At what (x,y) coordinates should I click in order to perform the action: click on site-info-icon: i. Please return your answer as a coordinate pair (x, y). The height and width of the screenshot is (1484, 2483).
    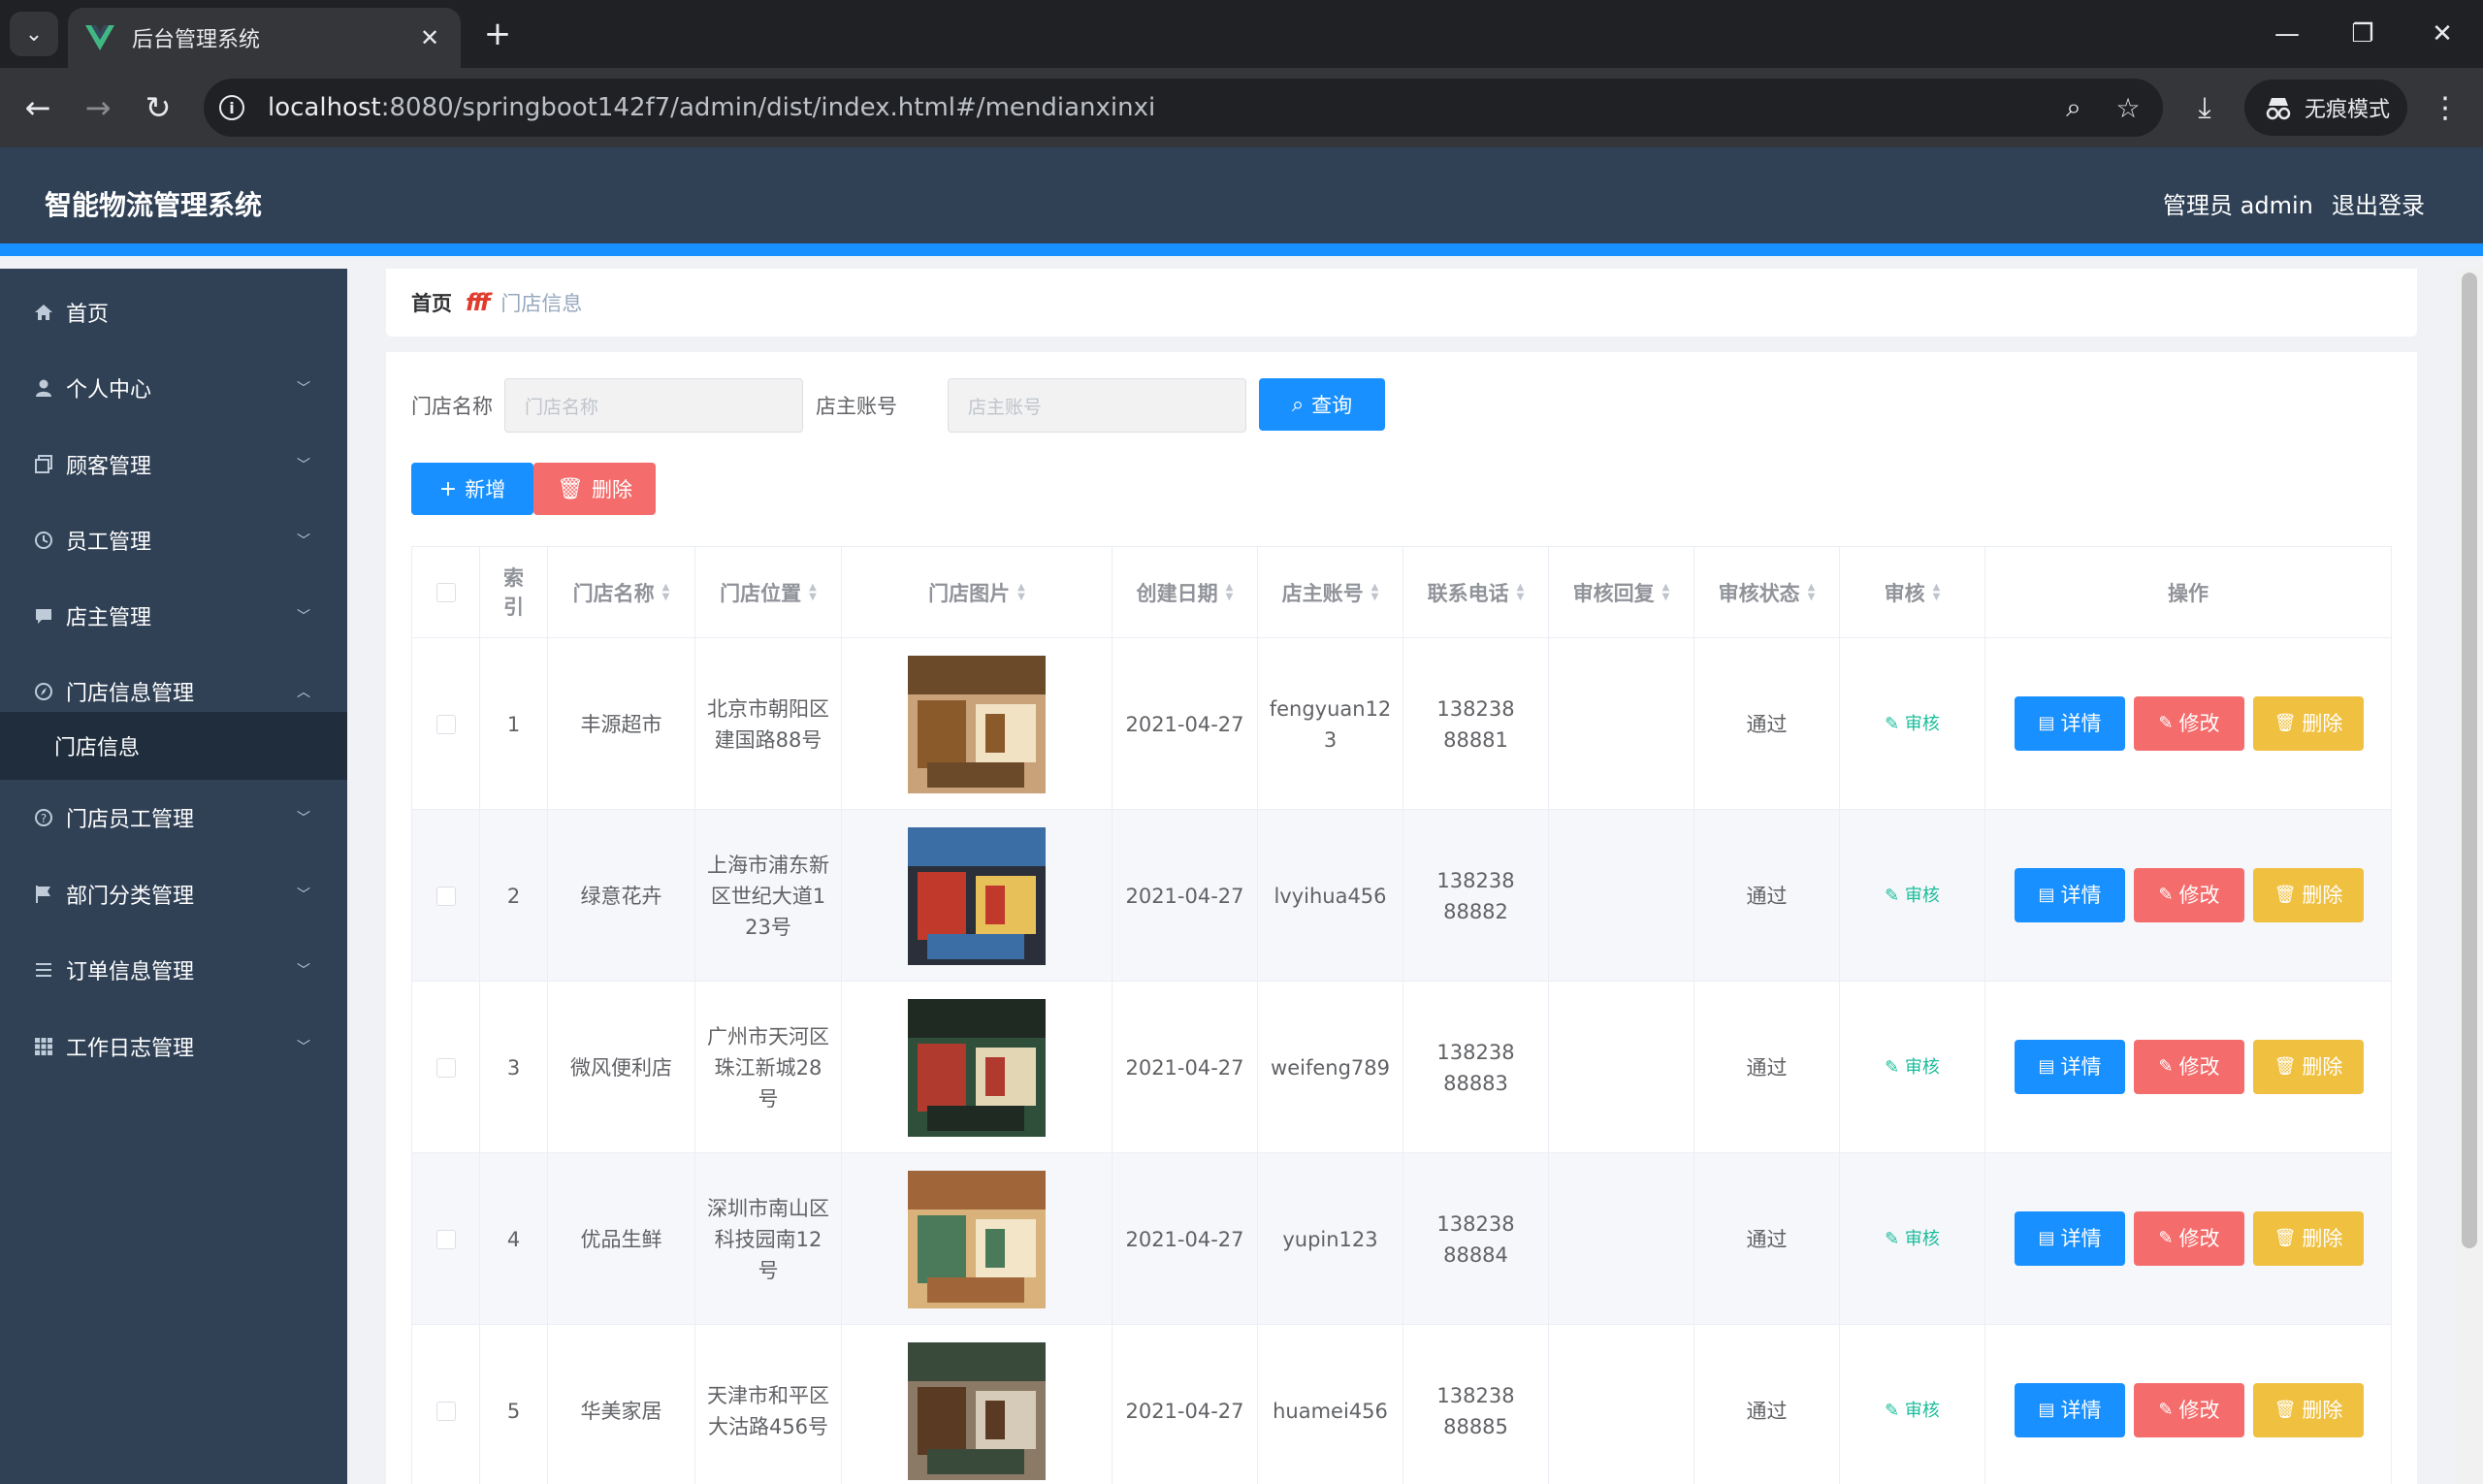
    Looking at the image, I should click on (232, 107).